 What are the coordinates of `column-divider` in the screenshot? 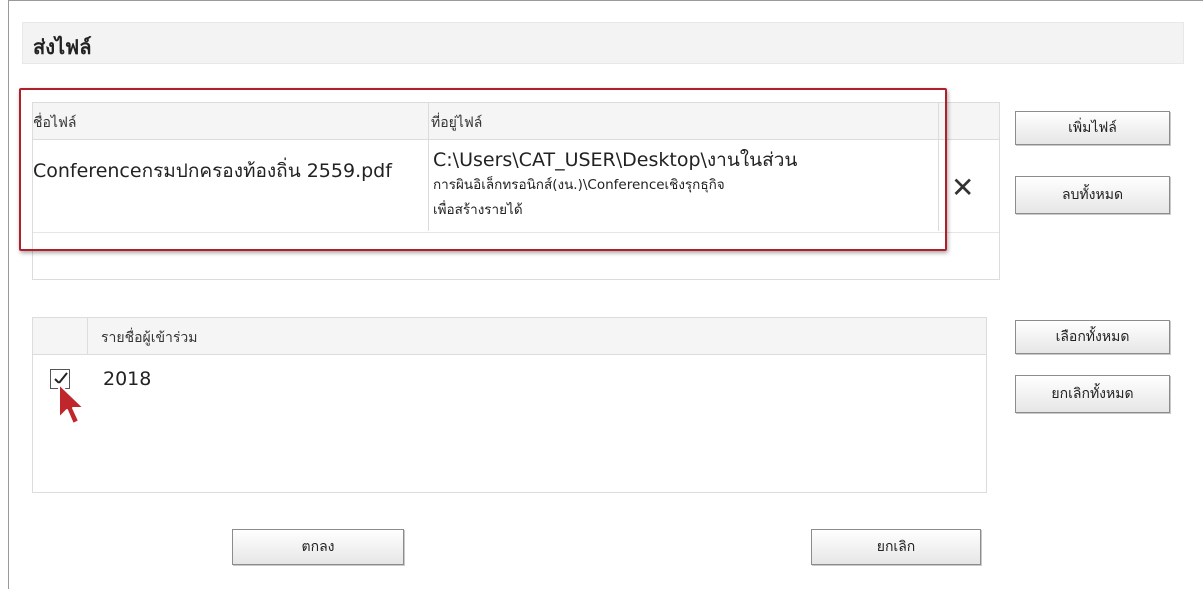 It's located at (87, 336).